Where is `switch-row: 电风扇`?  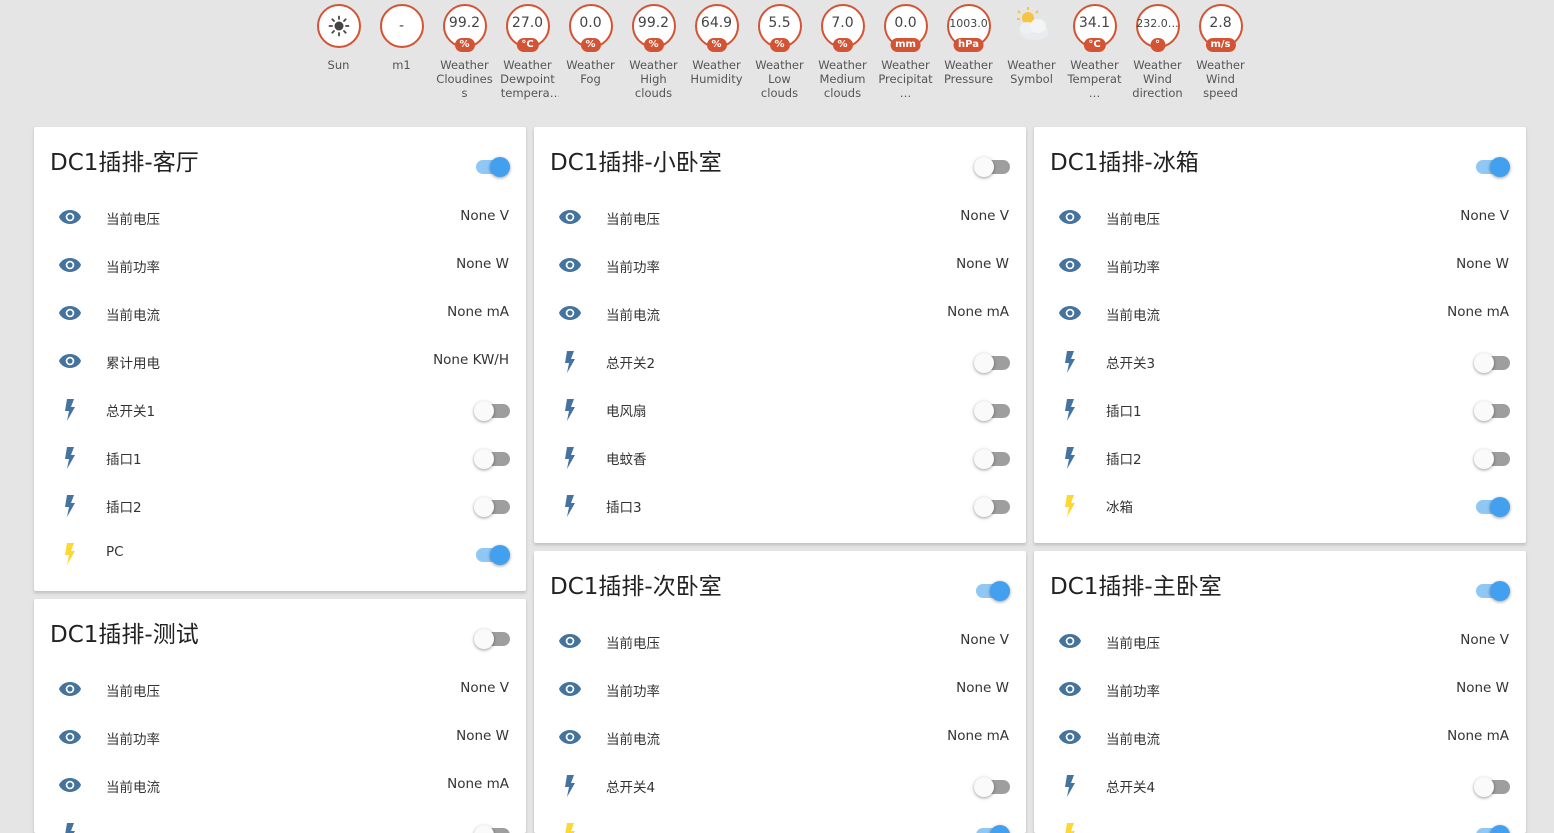
switch-row: 电风扇 is located at coordinates (780, 409).